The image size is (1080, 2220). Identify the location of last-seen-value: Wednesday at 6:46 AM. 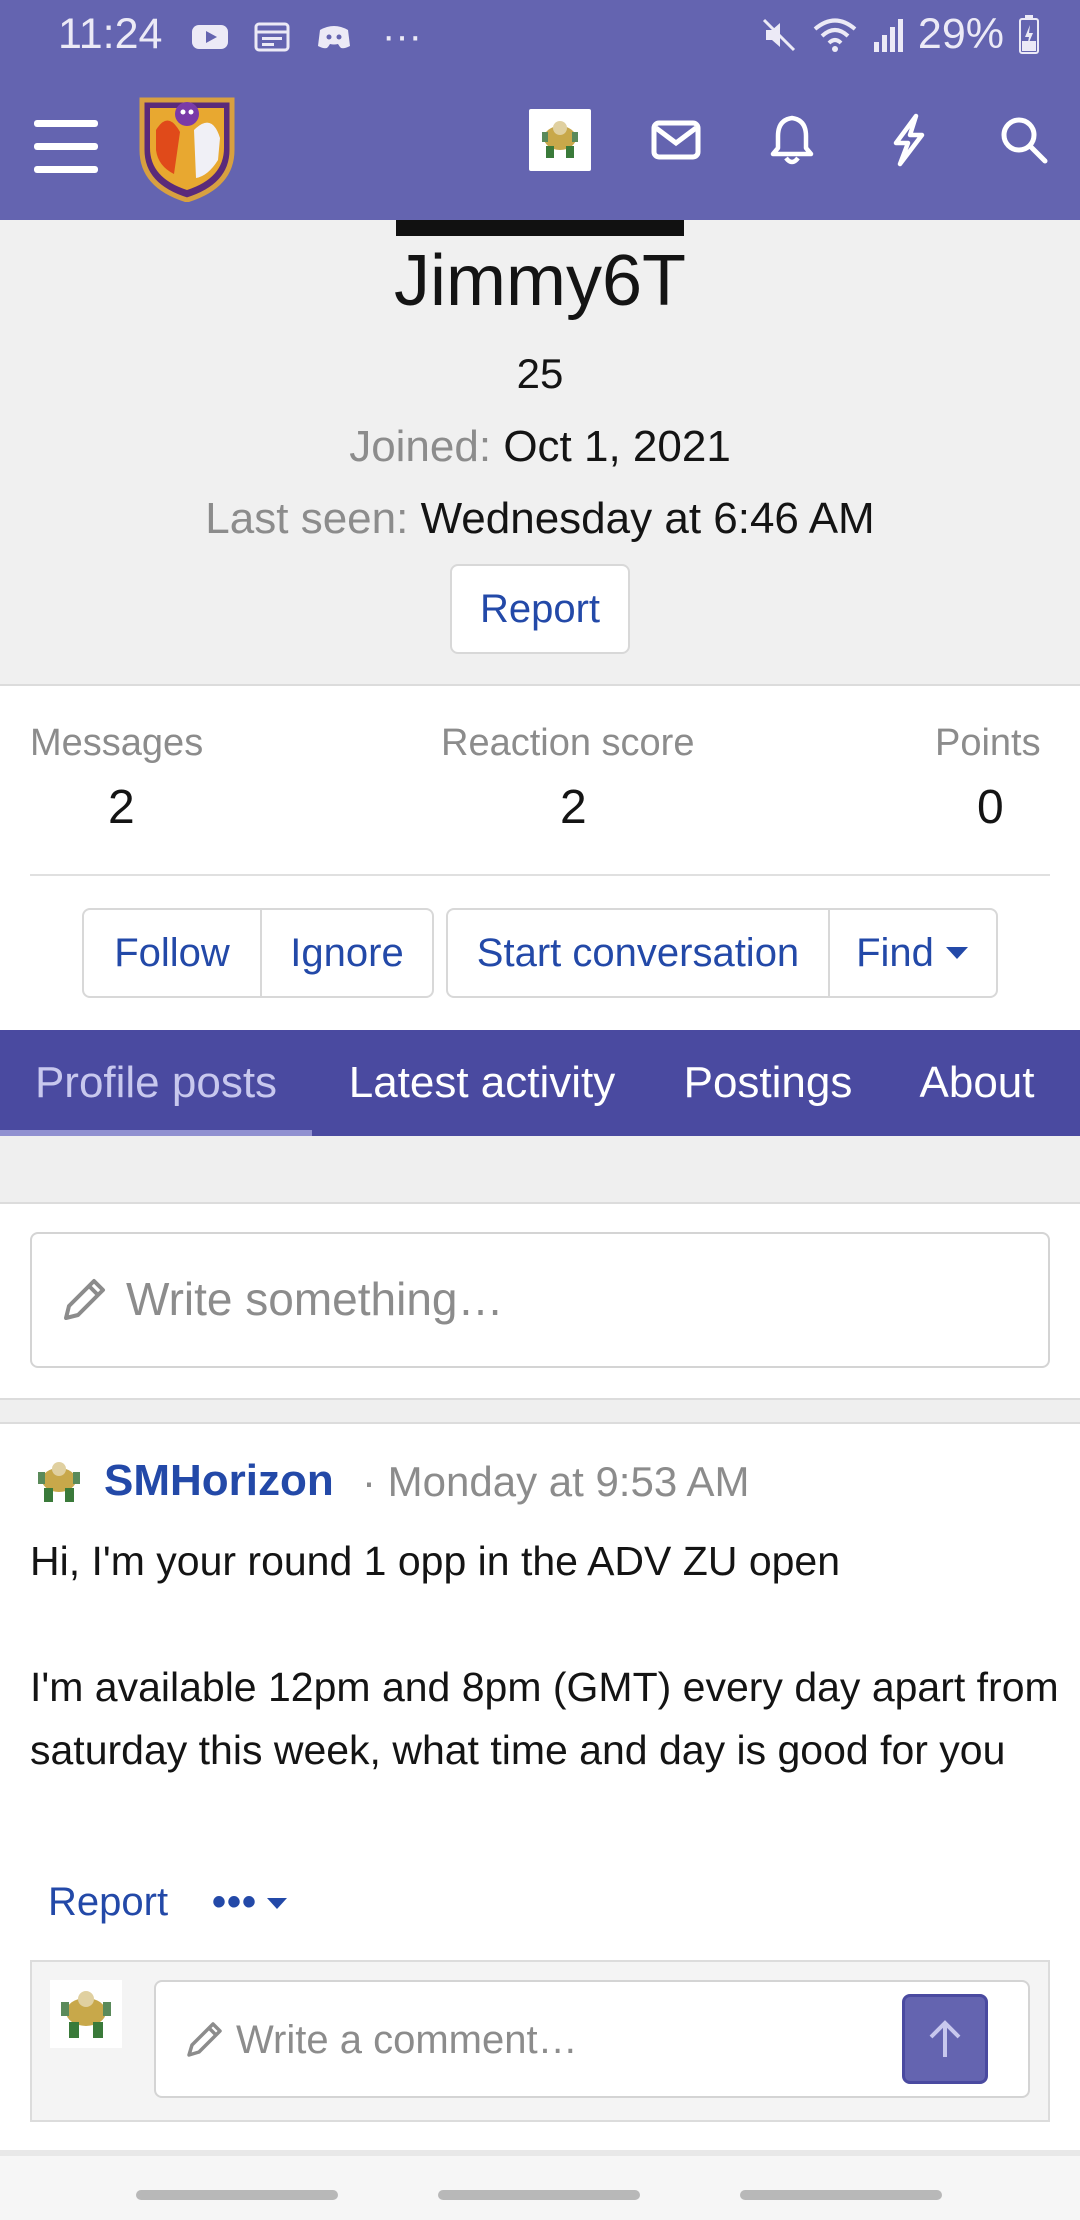
(647, 518).